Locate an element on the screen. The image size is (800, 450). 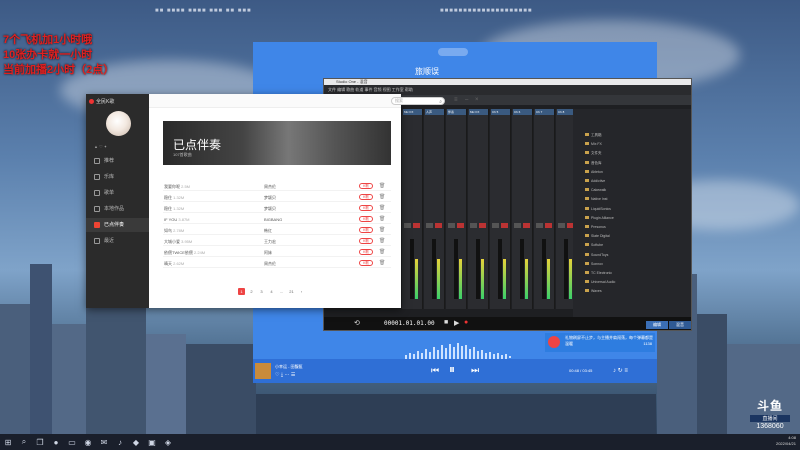
sidebar-item: 已点伴奏 is located at coordinates (117, 225).